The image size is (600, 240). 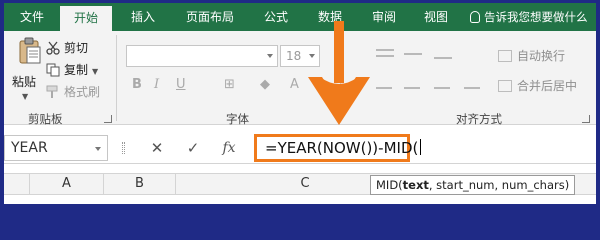 I want to click on alignment-group-label: 对齐方式, so click(x=479, y=119).